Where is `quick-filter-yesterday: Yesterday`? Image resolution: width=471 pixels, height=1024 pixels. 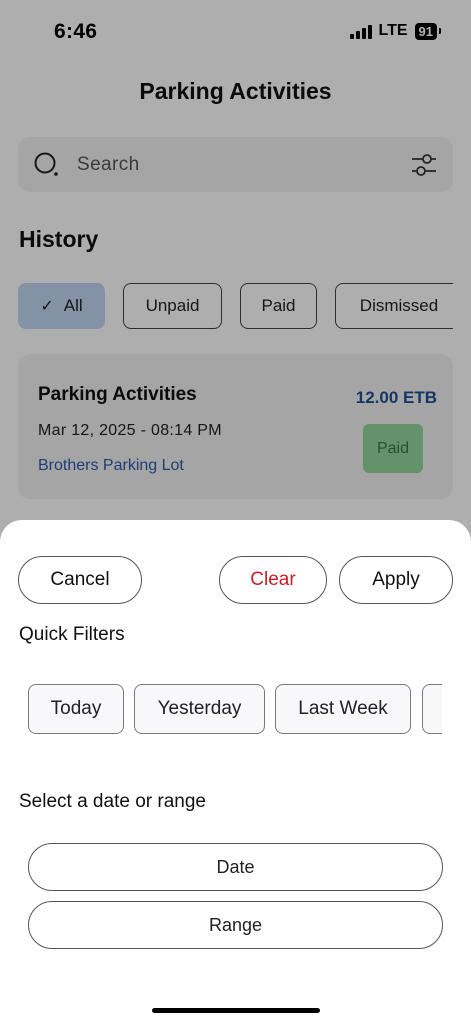 quick-filter-yesterday: Yesterday is located at coordinates (199, 709).